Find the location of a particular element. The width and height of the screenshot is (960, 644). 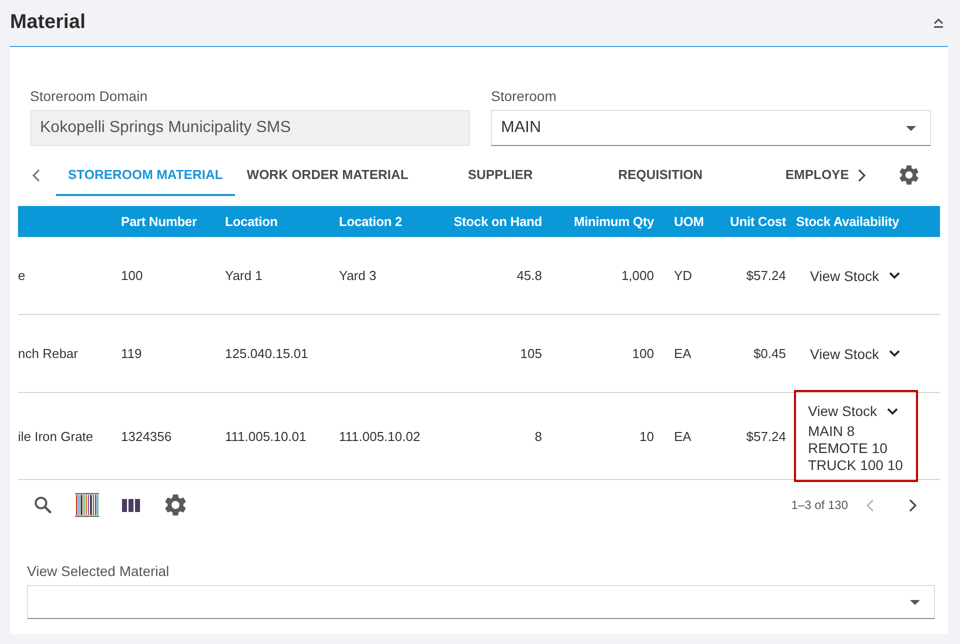

field-label: View Selected Material is located at coordinates (98, 571).